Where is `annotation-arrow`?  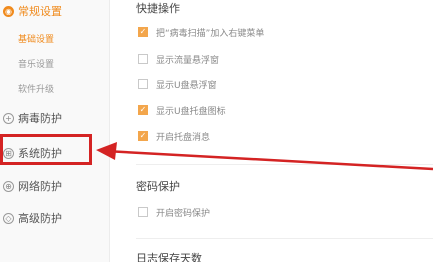
annotation-arrow is located at coordinates (264, 156).